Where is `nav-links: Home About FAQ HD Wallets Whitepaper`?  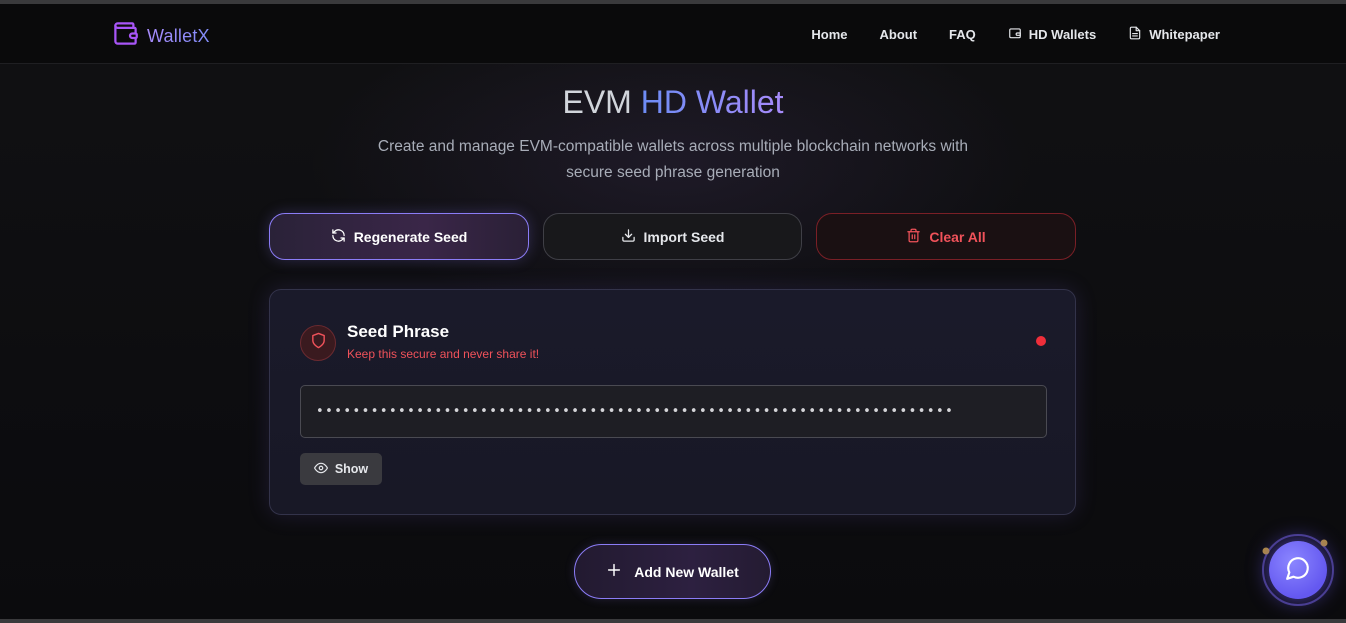
nav-links: Home About FAQ HD Wallets Whitepaper is located at coordinates (1015, 34).